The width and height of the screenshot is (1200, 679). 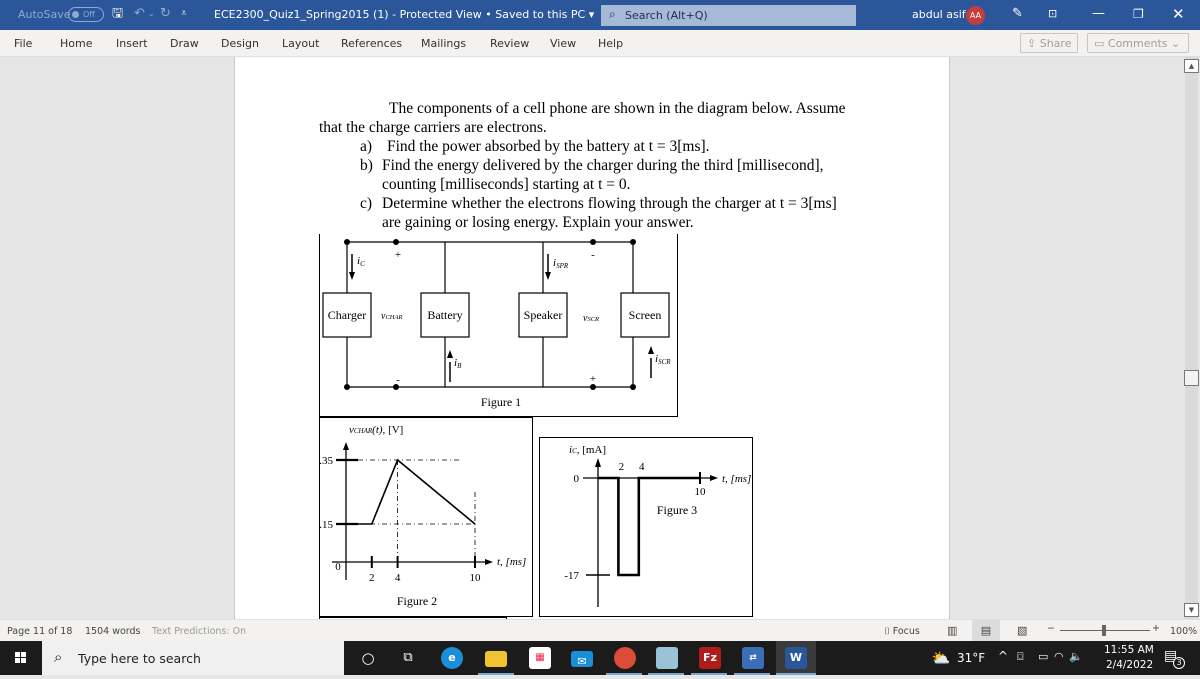 I want to click on weather-icon: ⛅, so click(x=941, y=658).